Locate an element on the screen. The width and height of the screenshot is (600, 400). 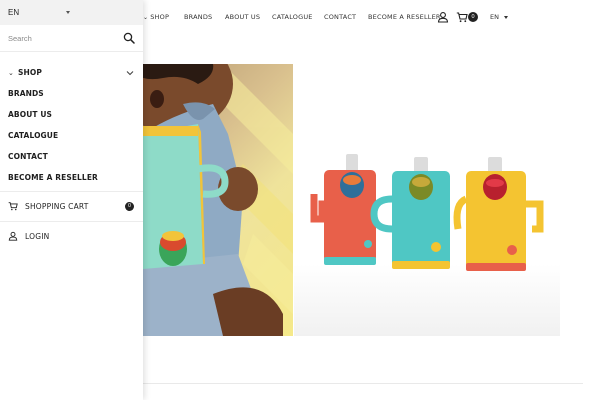
nav-brands: BRANDS is located at coordinates (198, 17).